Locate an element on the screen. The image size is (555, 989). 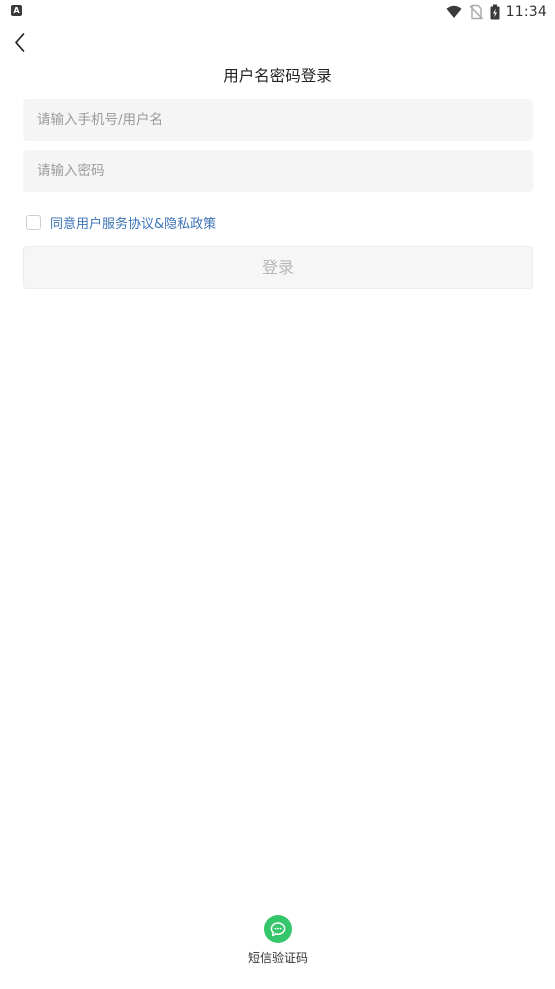
page-title: 用户名密码登录 is located at coordinates (277, 76).